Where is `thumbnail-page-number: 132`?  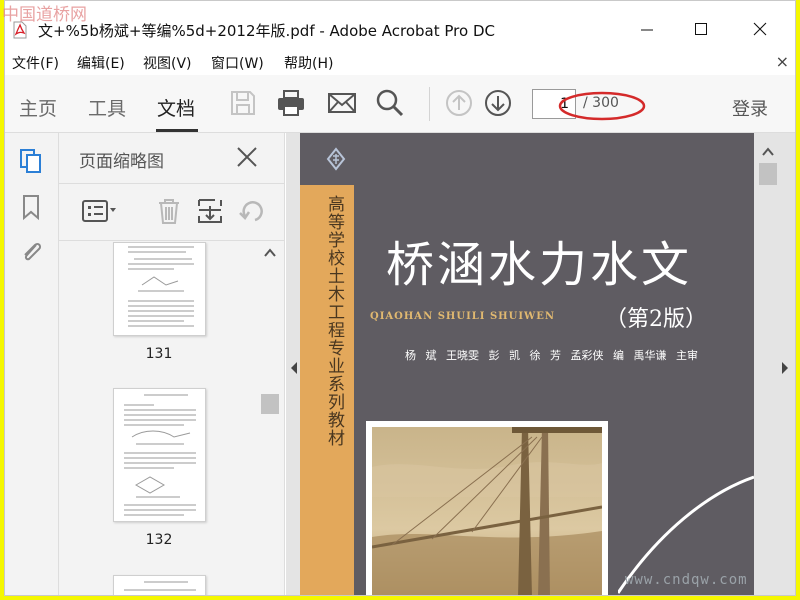
thumbnail-page-number: 132 is located at coordinates (159, 540).